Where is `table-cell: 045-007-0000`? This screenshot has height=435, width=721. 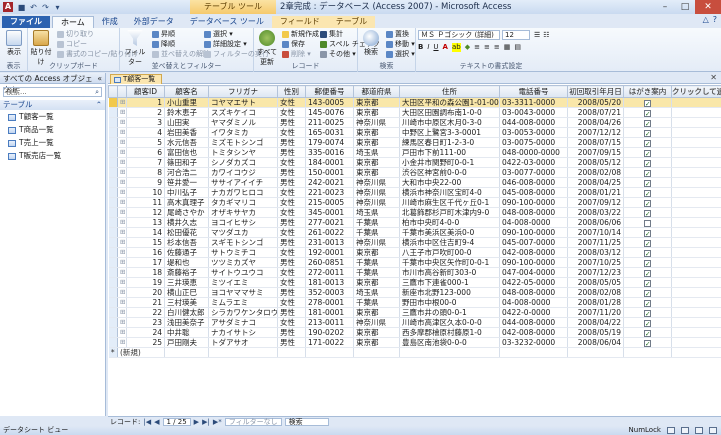 table-cell: 045-007-0000 is located at coordinates (533, 242).